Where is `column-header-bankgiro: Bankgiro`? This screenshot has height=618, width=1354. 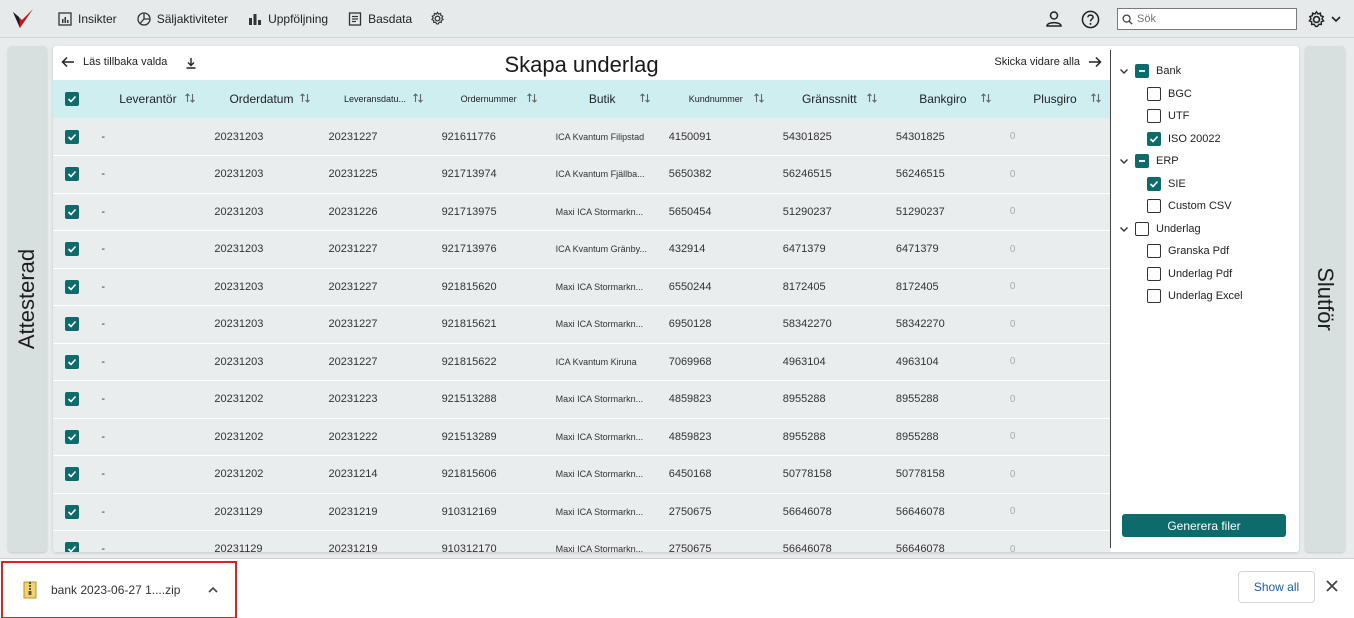 column-header-bankgiro: Bankgiro is located at coordinates (943, 99).